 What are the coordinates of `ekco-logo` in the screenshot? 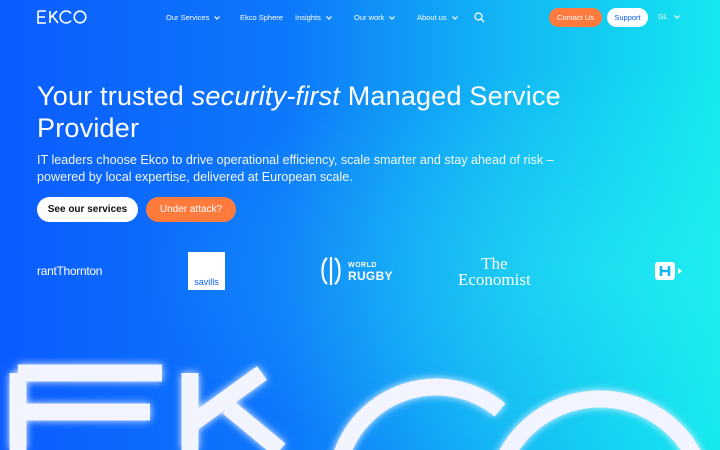 It's located at (62, 17).